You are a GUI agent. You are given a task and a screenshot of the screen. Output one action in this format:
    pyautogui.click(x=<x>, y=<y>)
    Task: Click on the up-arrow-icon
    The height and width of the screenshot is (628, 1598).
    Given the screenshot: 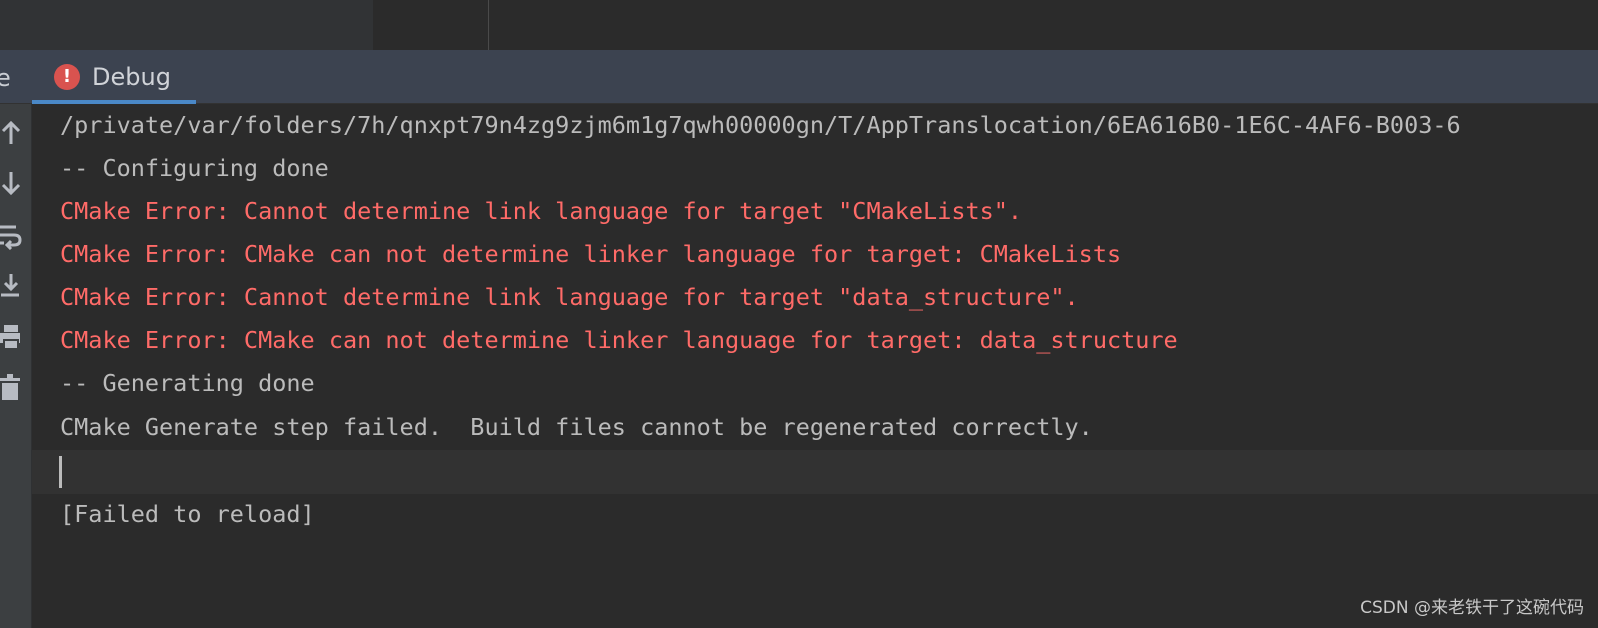 What is the action you would take?
    pyautogui.click(x=12, y=133)
    